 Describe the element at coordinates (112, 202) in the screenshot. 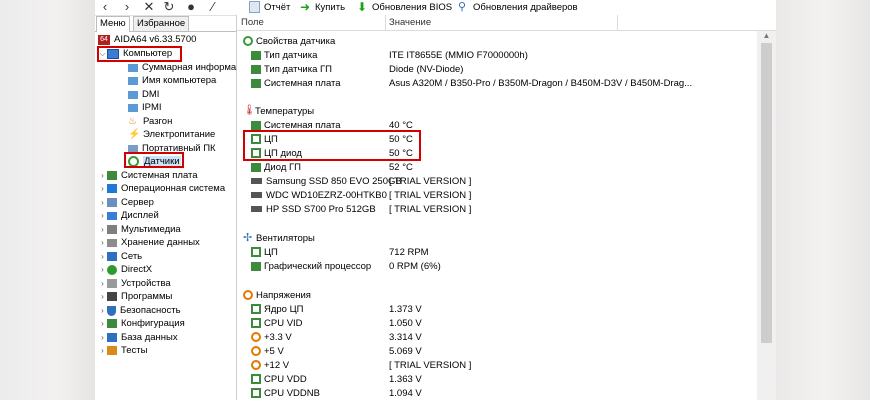

I see `server-icon` at that location.